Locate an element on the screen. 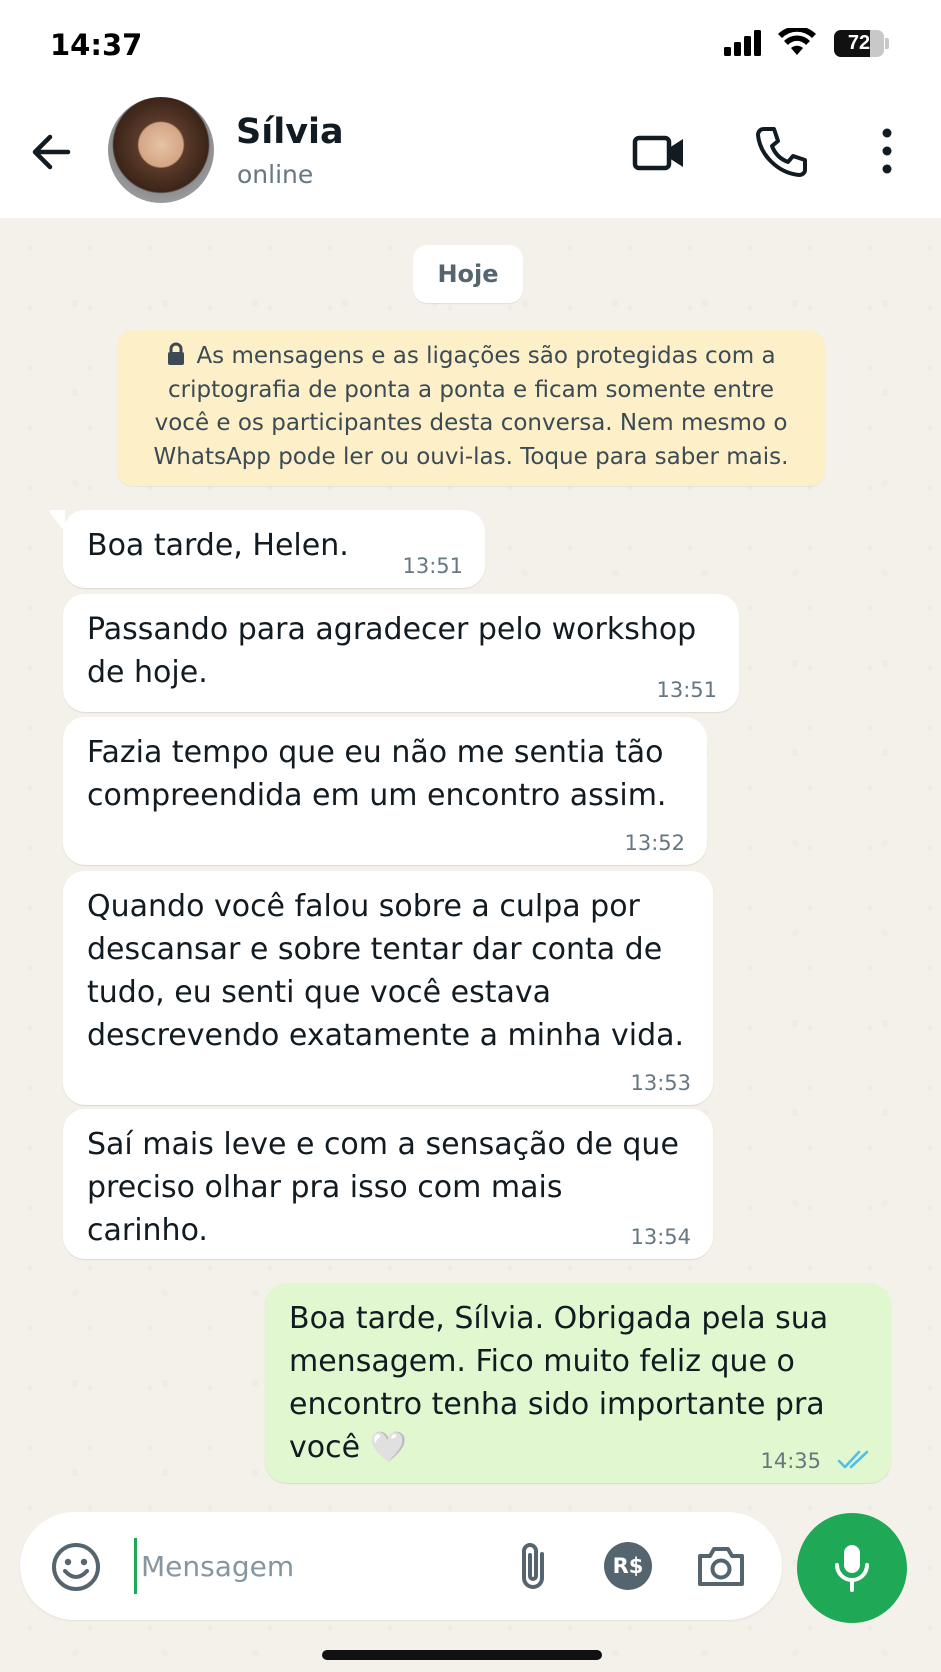 The height and width of the screenshot is (1672, 941). contact-name: Sílvia is located at coordinates (290, 132).